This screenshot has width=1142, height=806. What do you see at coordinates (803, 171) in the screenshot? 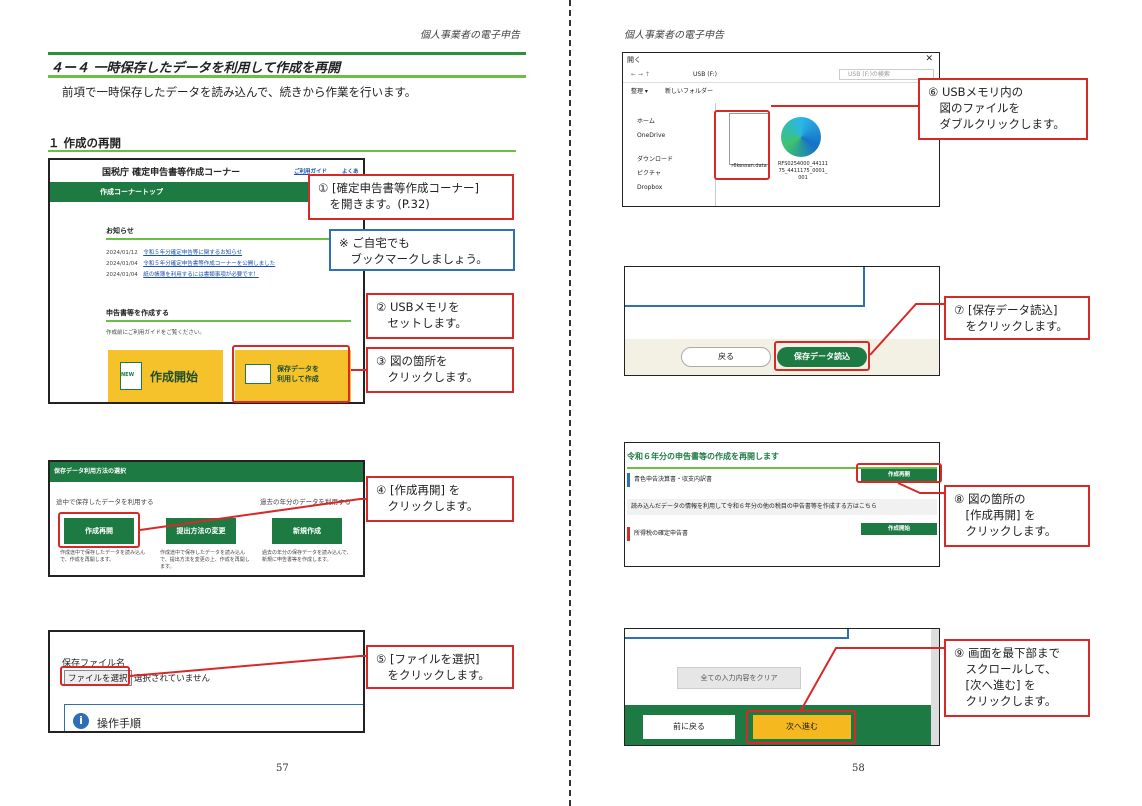
I see `pdf-file-name: RFS0254000_4411175_4411175_0001_001` at bounding box center [803, 171].